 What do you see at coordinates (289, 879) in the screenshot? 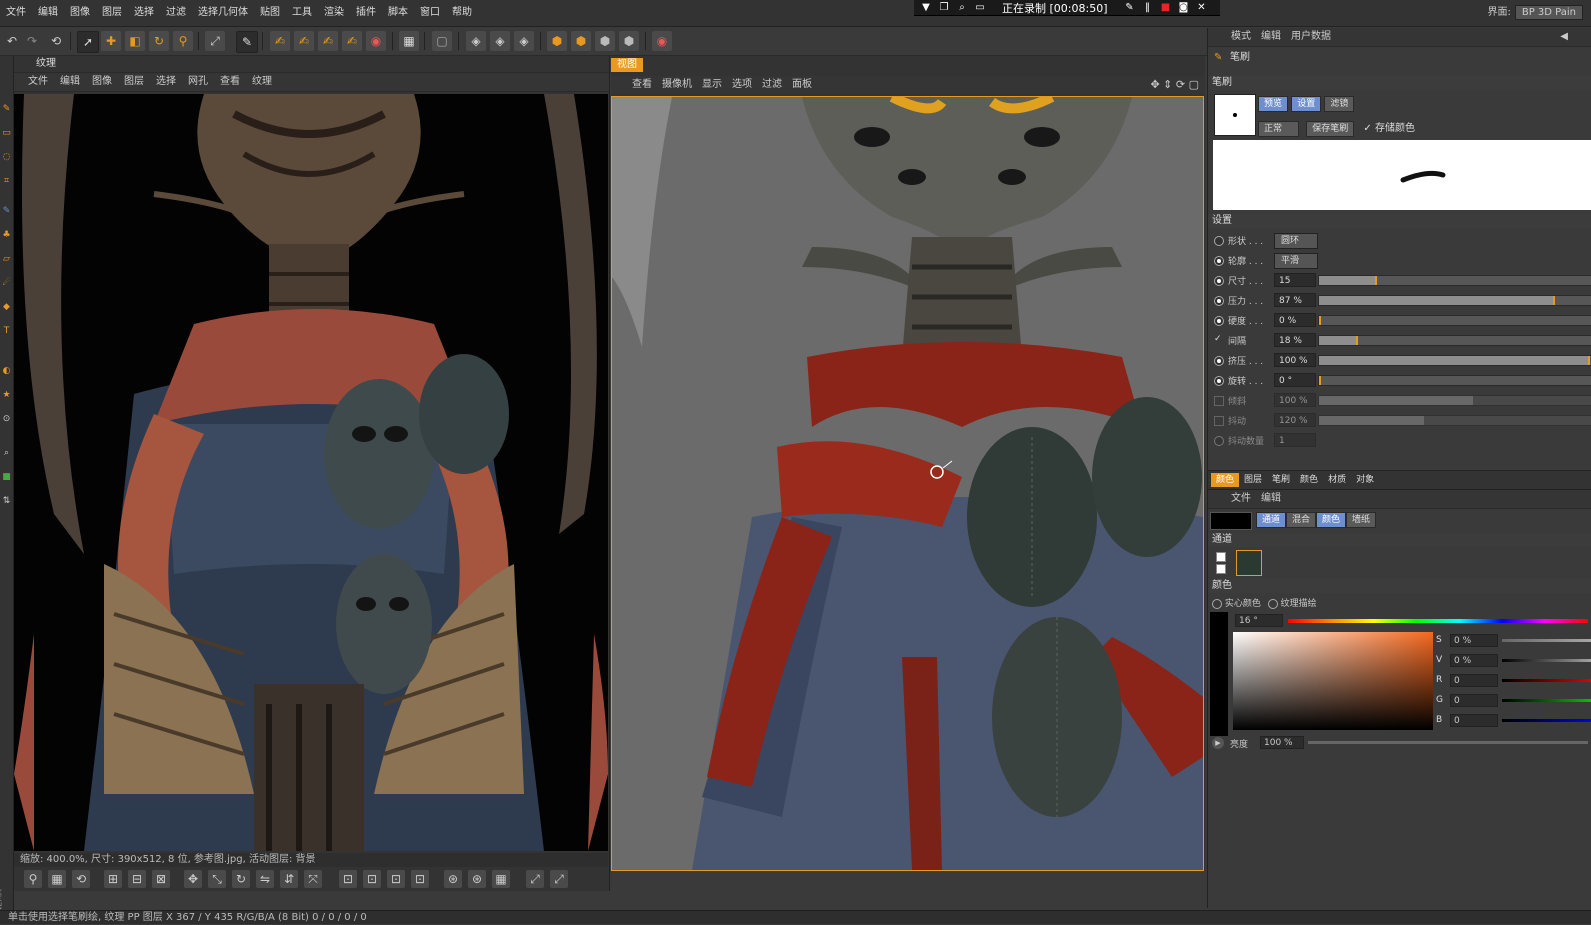
I see `uv-flip-icon: ⇵` at bounding box center [289, 879].